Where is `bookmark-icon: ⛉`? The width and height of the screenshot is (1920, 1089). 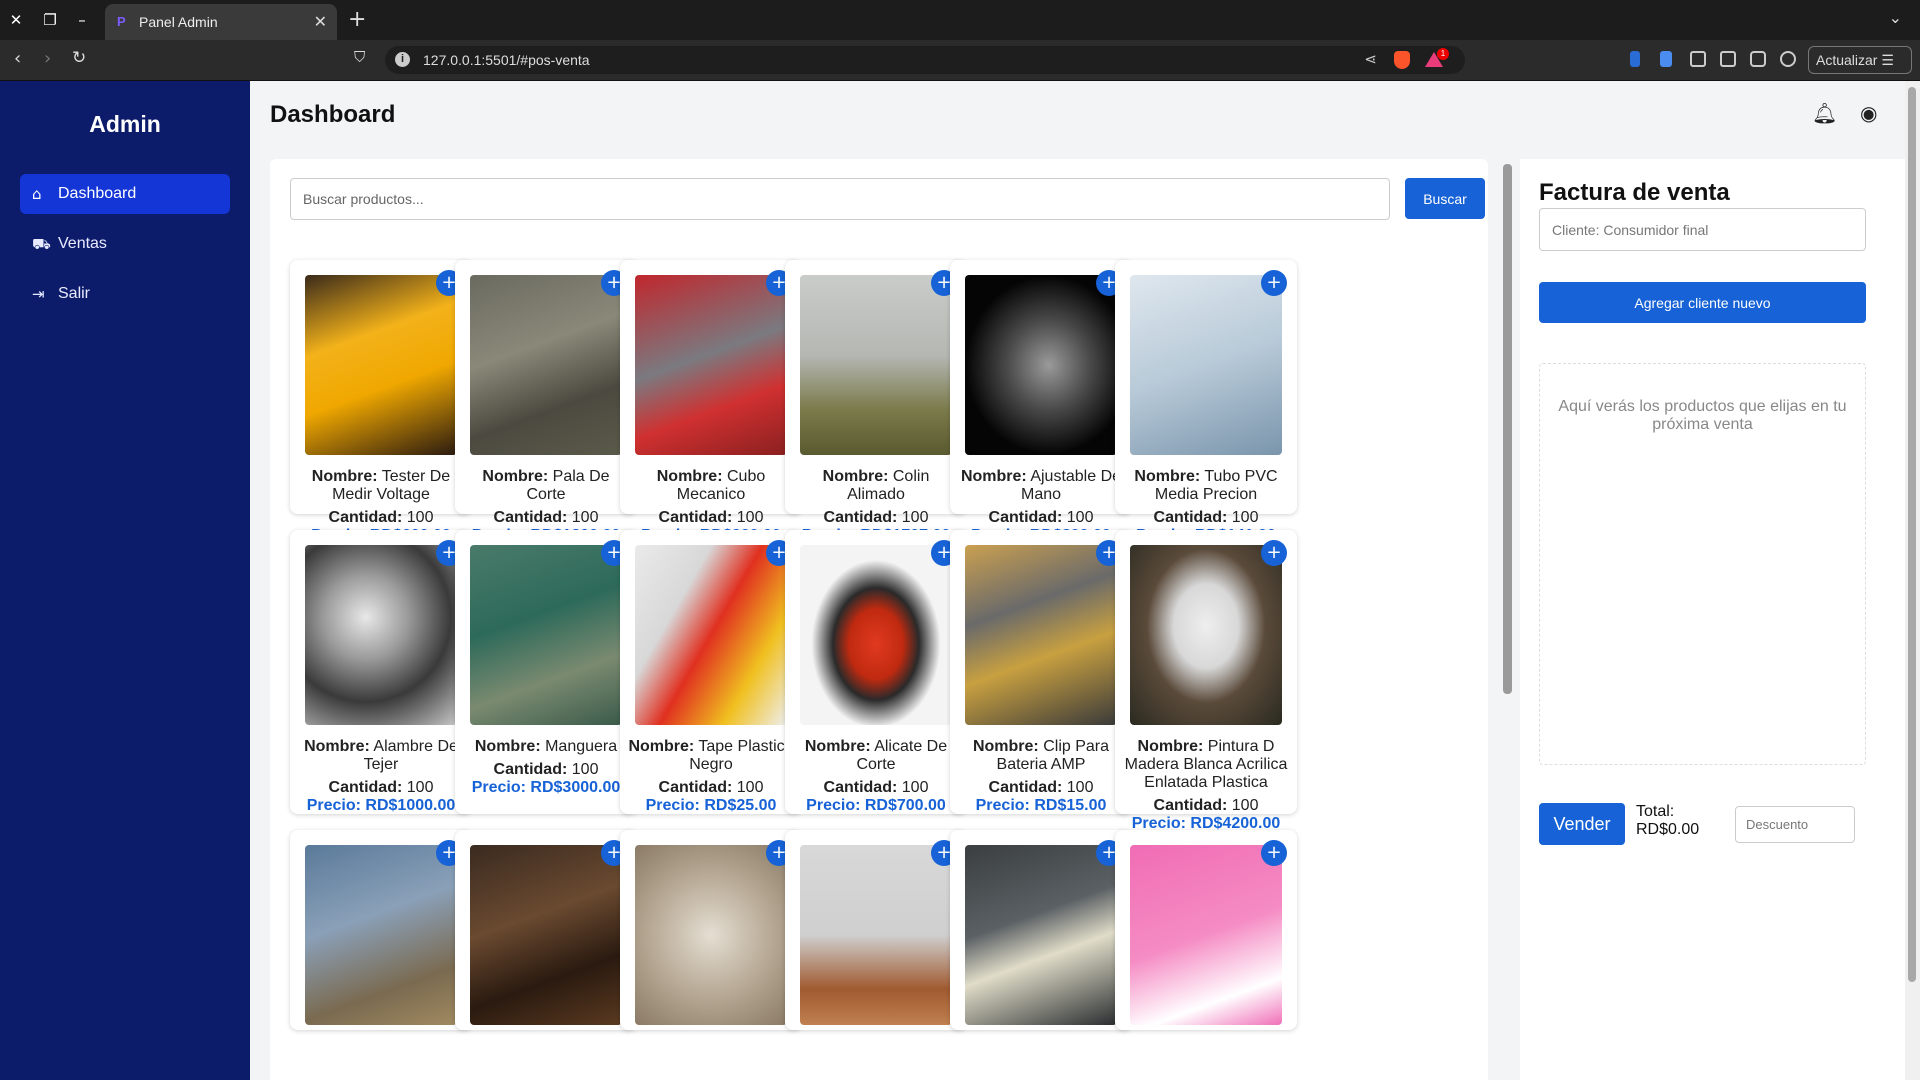 bookmark-icon: ⛉ is located at coordinates (359, 57).